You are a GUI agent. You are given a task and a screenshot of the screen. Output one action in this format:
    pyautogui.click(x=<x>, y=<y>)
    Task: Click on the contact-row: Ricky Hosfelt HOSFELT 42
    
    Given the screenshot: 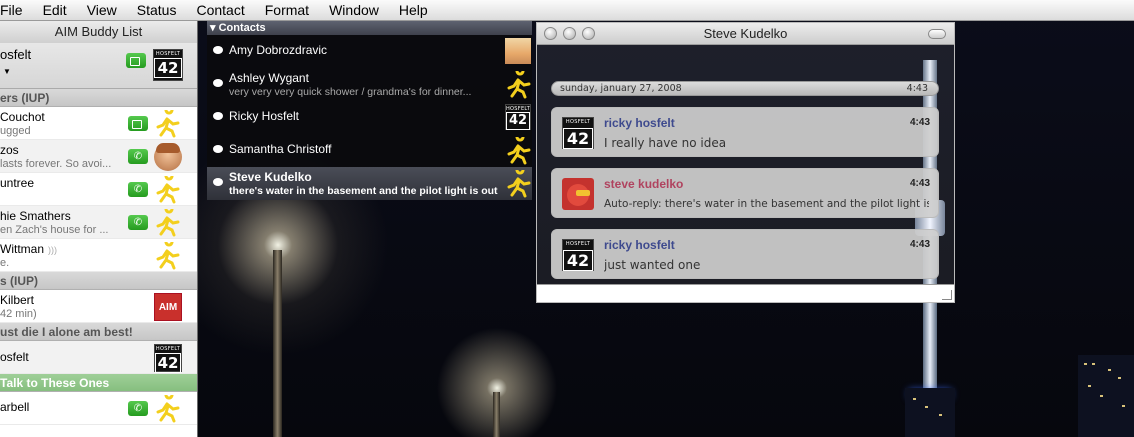 What is the action you would take?
    pyautogui.click(x=369, y=117)
    